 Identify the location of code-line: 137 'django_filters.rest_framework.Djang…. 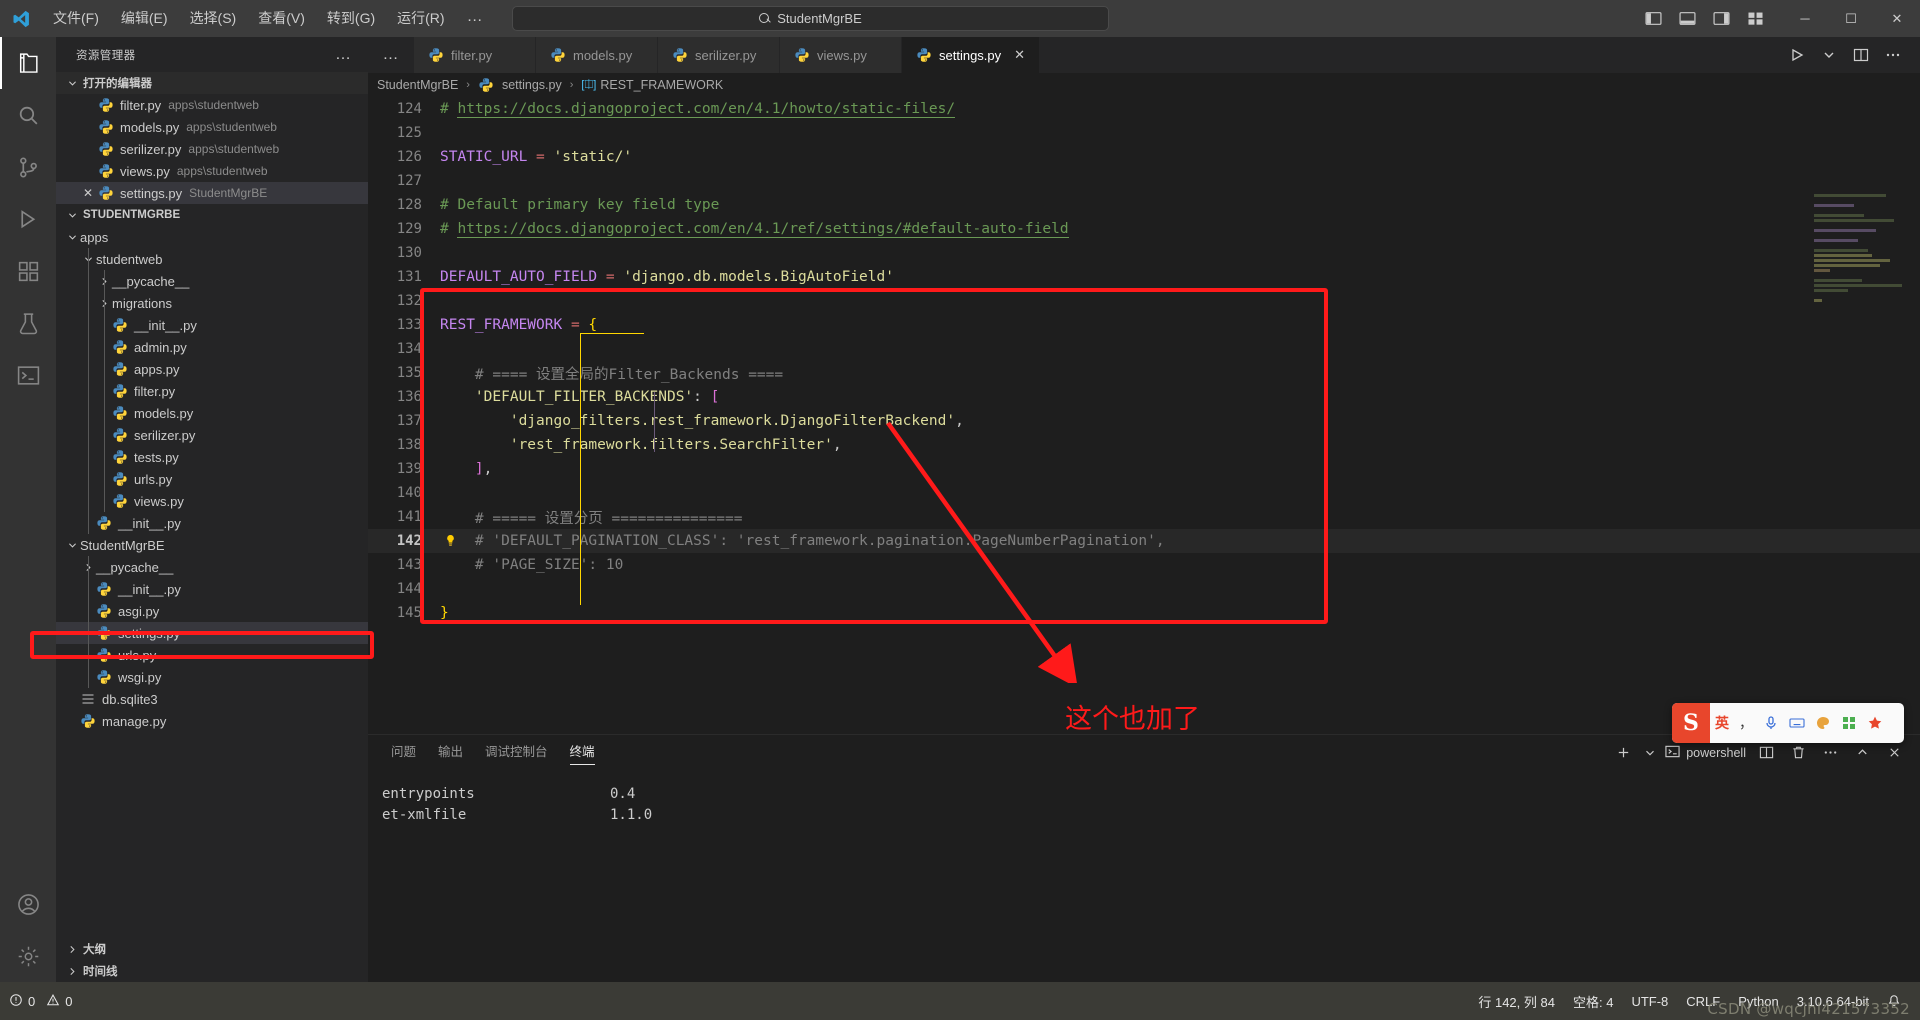
(1144, 421).